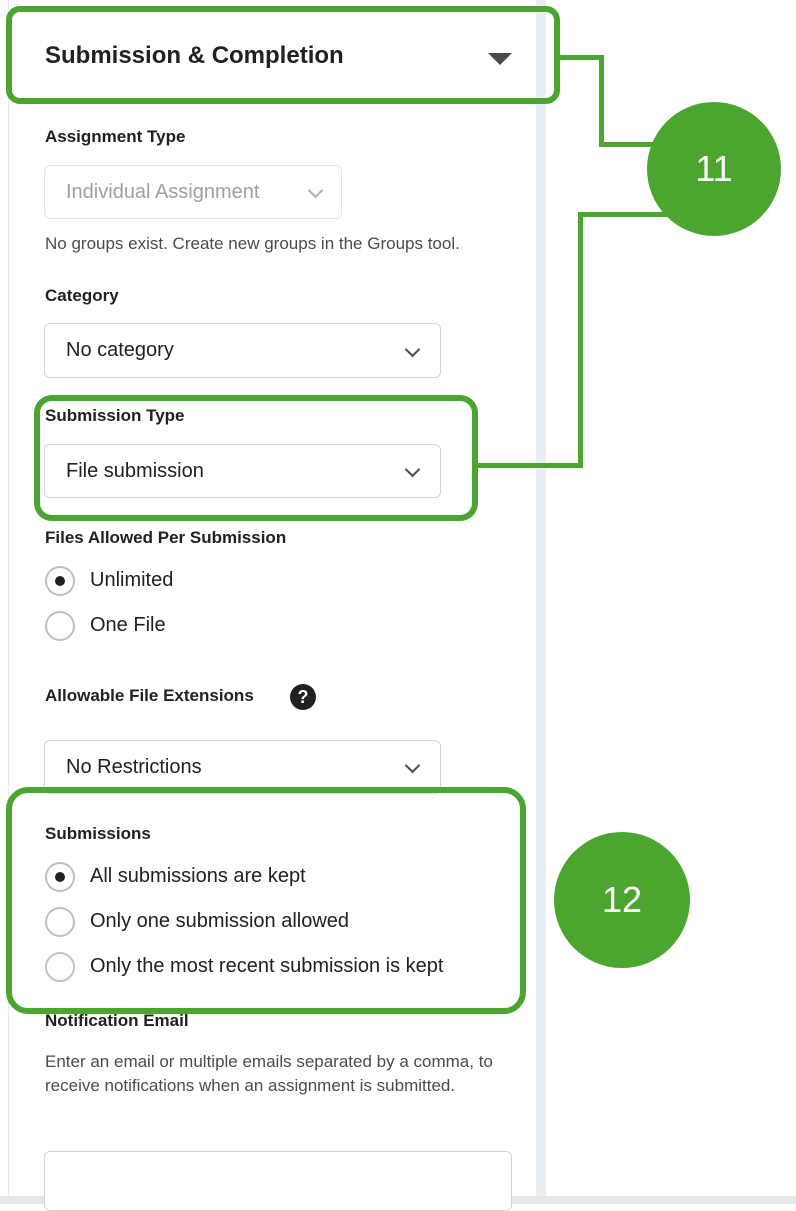 Image resolution: width=796 pixels, height=1211 pixels. What do you see at coordinates (82, 295) in the screenshot?
I see `category-label: Category` at bounding box center [82, 295].